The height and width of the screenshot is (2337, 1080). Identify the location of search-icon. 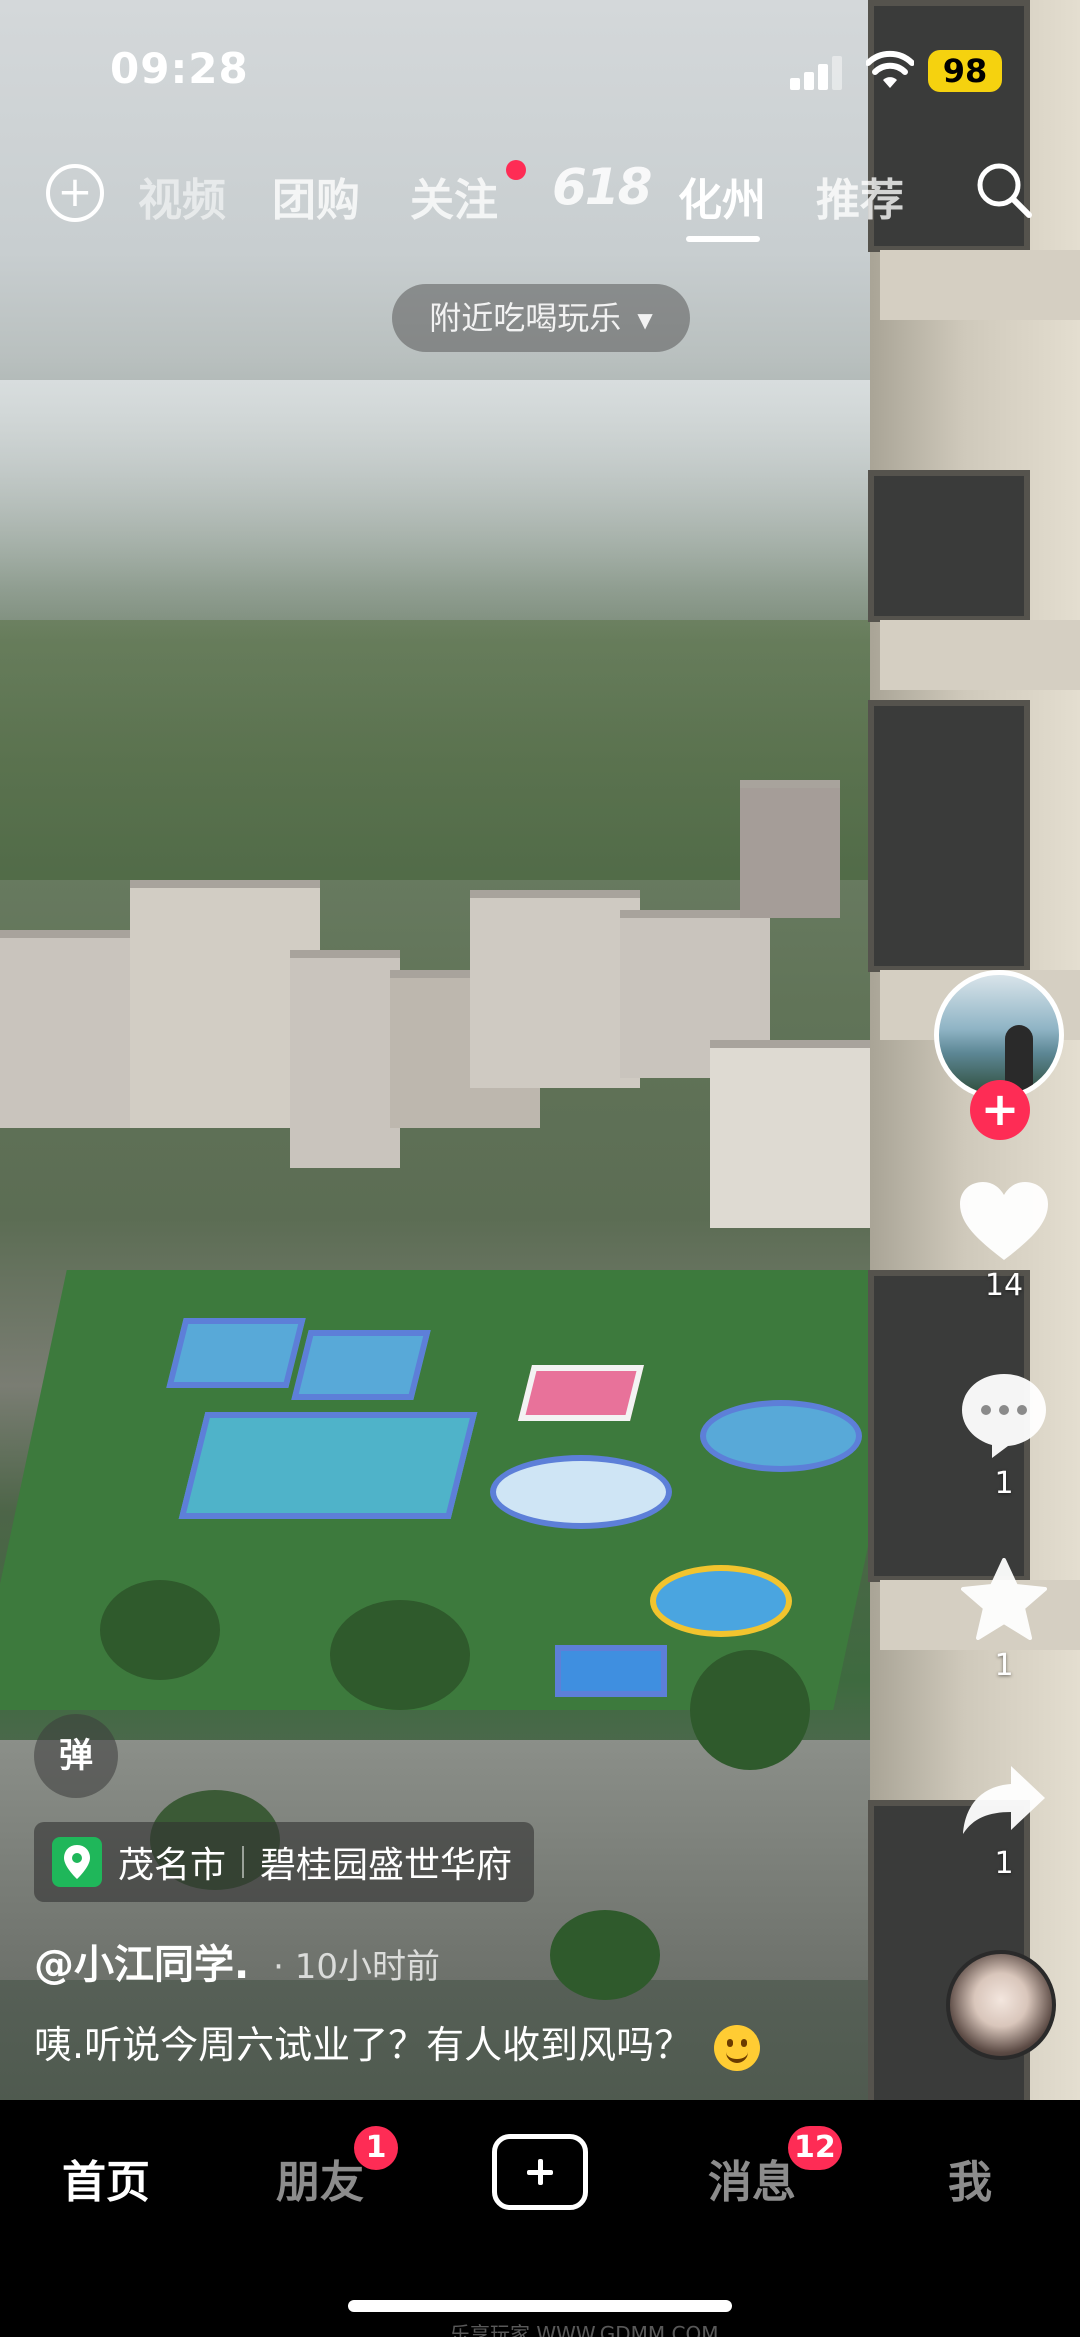
(1004, 190).